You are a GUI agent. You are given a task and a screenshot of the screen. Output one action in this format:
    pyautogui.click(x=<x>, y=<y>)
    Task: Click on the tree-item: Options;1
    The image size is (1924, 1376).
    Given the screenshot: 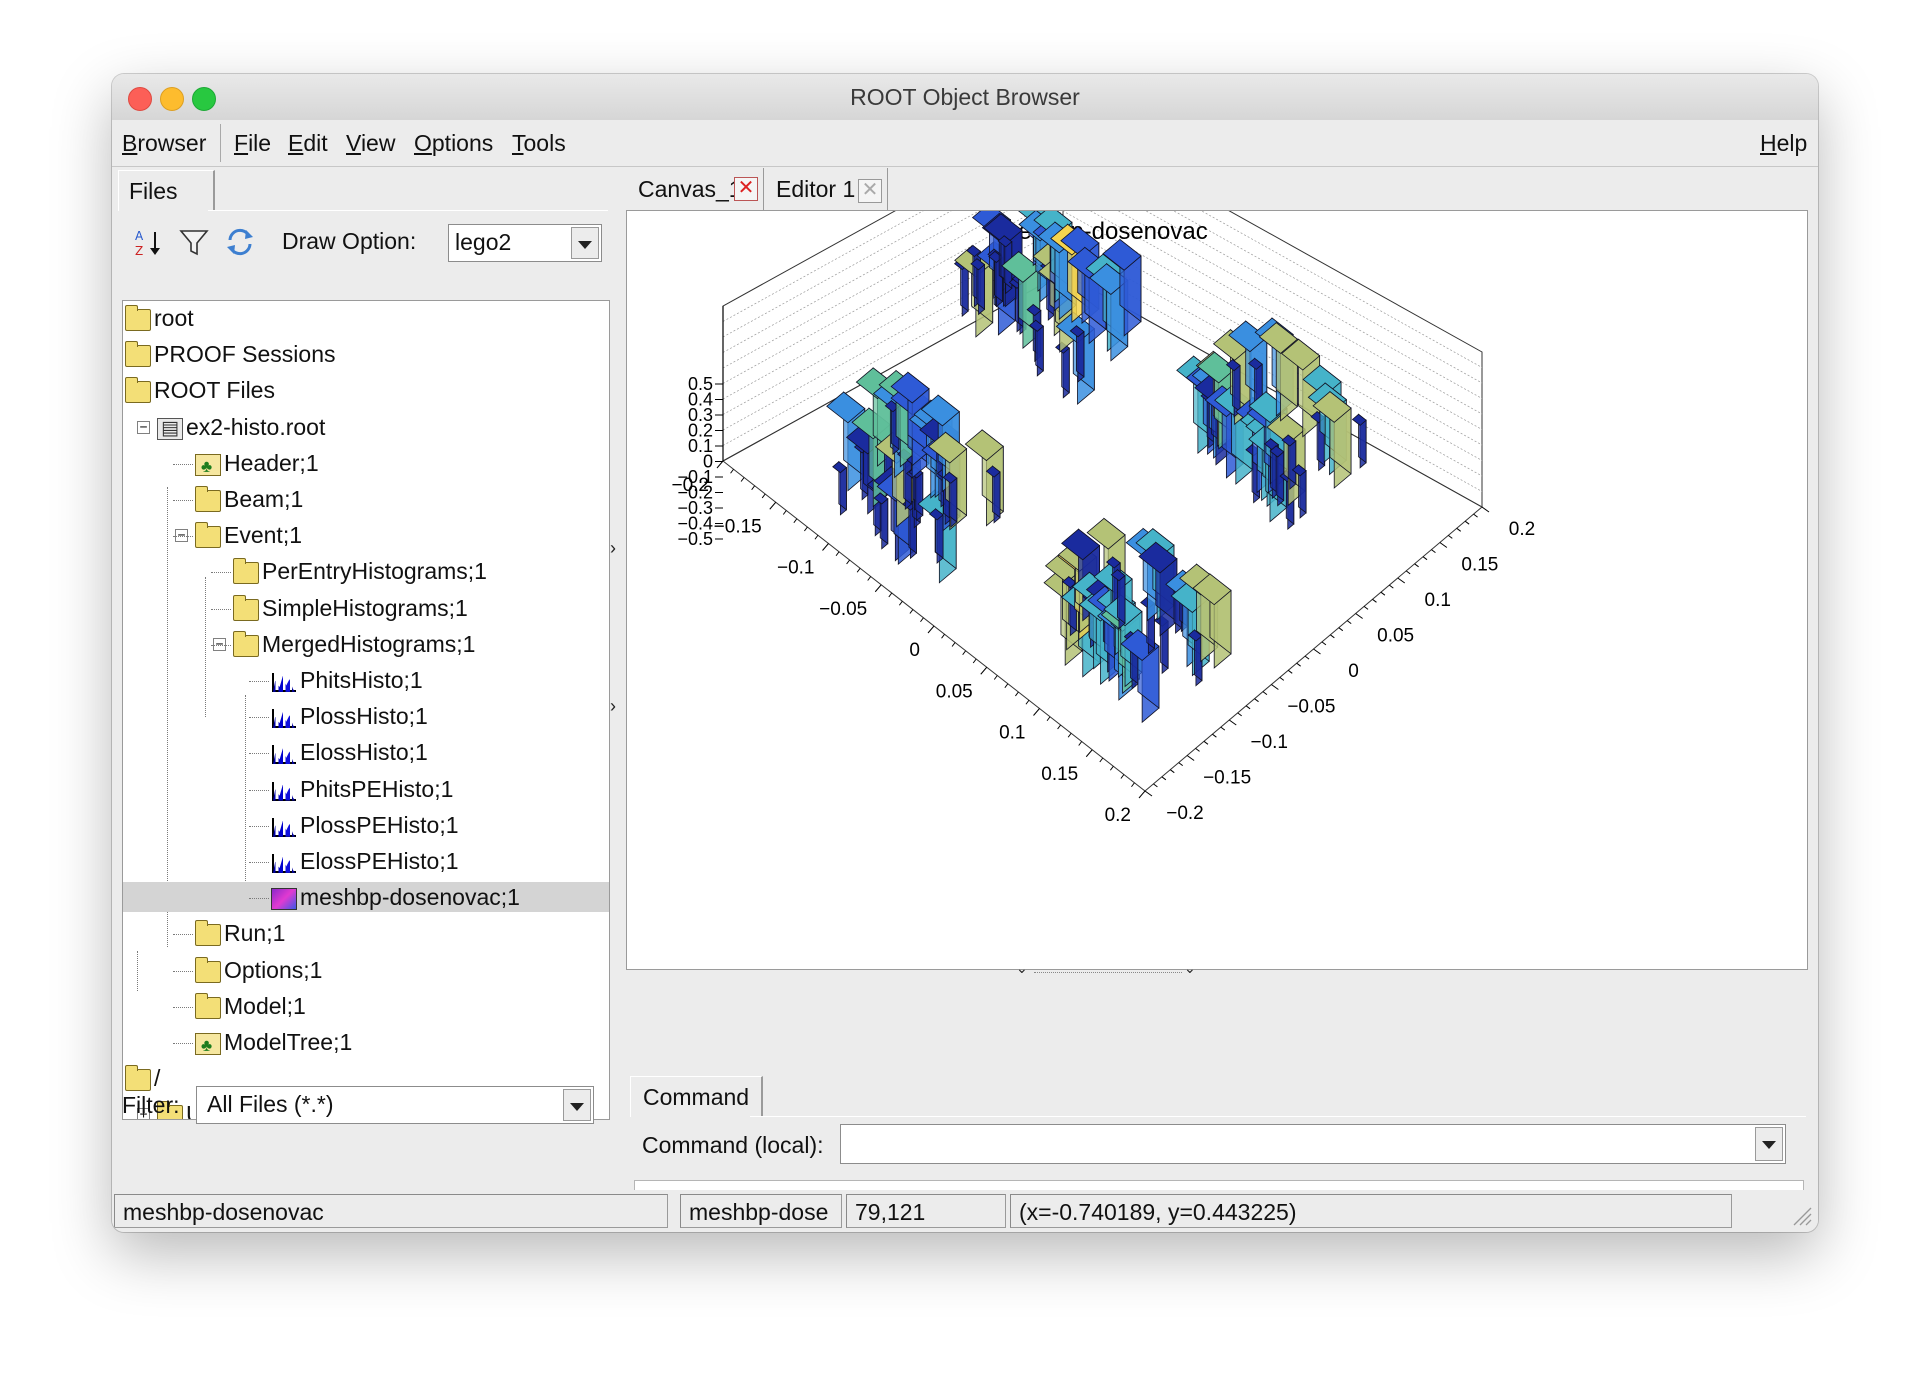 What is the action you would take?
    pyautogui.click(x=258, y=970)
    